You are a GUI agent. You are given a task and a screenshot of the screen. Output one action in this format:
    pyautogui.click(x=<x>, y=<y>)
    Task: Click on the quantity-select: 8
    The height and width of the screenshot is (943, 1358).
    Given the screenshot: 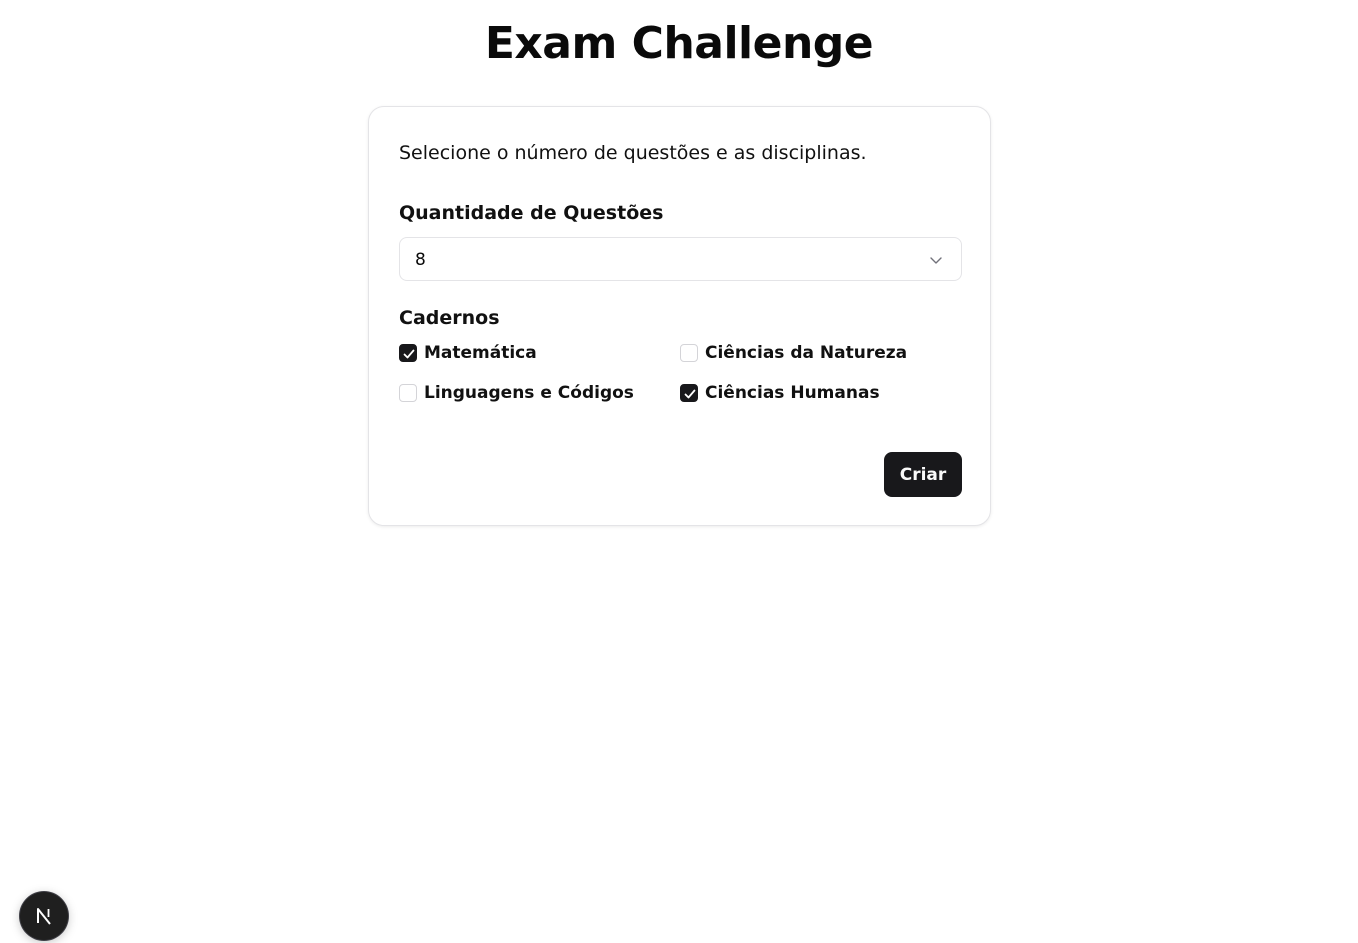 What is the action you would take?
    pyautogui.click(x=680, y=259)
    